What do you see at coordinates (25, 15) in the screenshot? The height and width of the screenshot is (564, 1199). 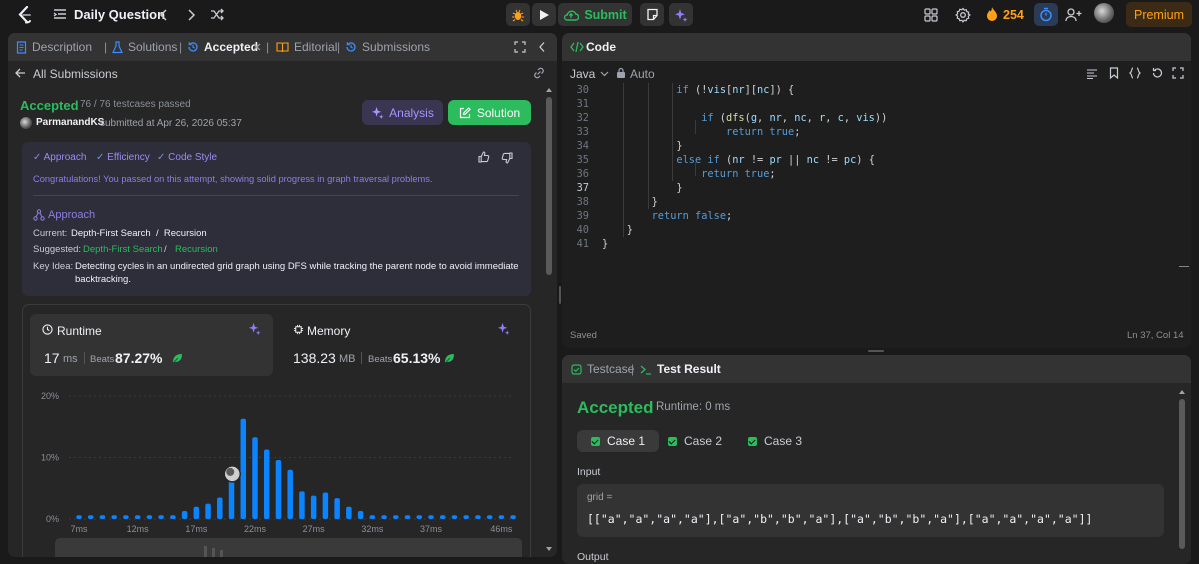 I see `leetcode-logo` at bounding box center [25, 15].